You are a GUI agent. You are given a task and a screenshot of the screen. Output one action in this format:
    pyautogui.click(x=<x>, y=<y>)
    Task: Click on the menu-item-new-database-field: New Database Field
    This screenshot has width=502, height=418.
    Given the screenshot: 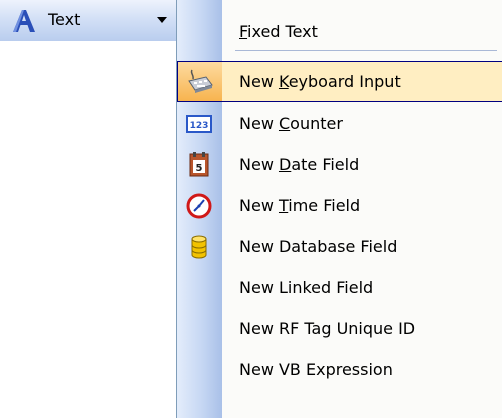 What is the action you would take?
    pyautogui.click(x=339, y=246)
    